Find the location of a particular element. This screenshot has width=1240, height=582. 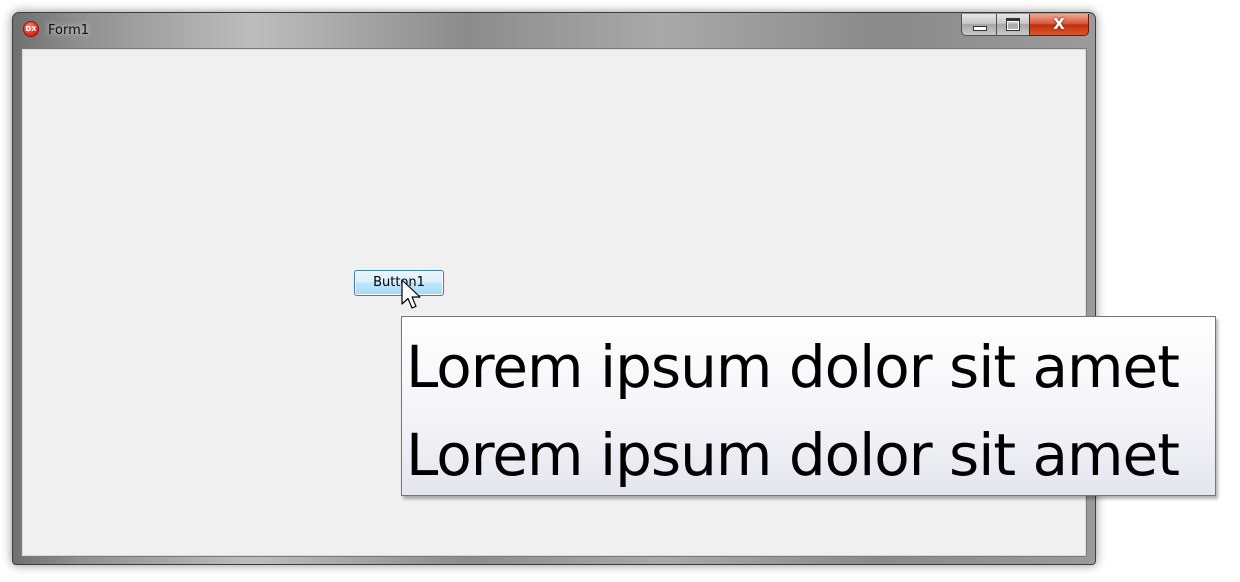

maximize-button is located at coordinates (1012, 25).